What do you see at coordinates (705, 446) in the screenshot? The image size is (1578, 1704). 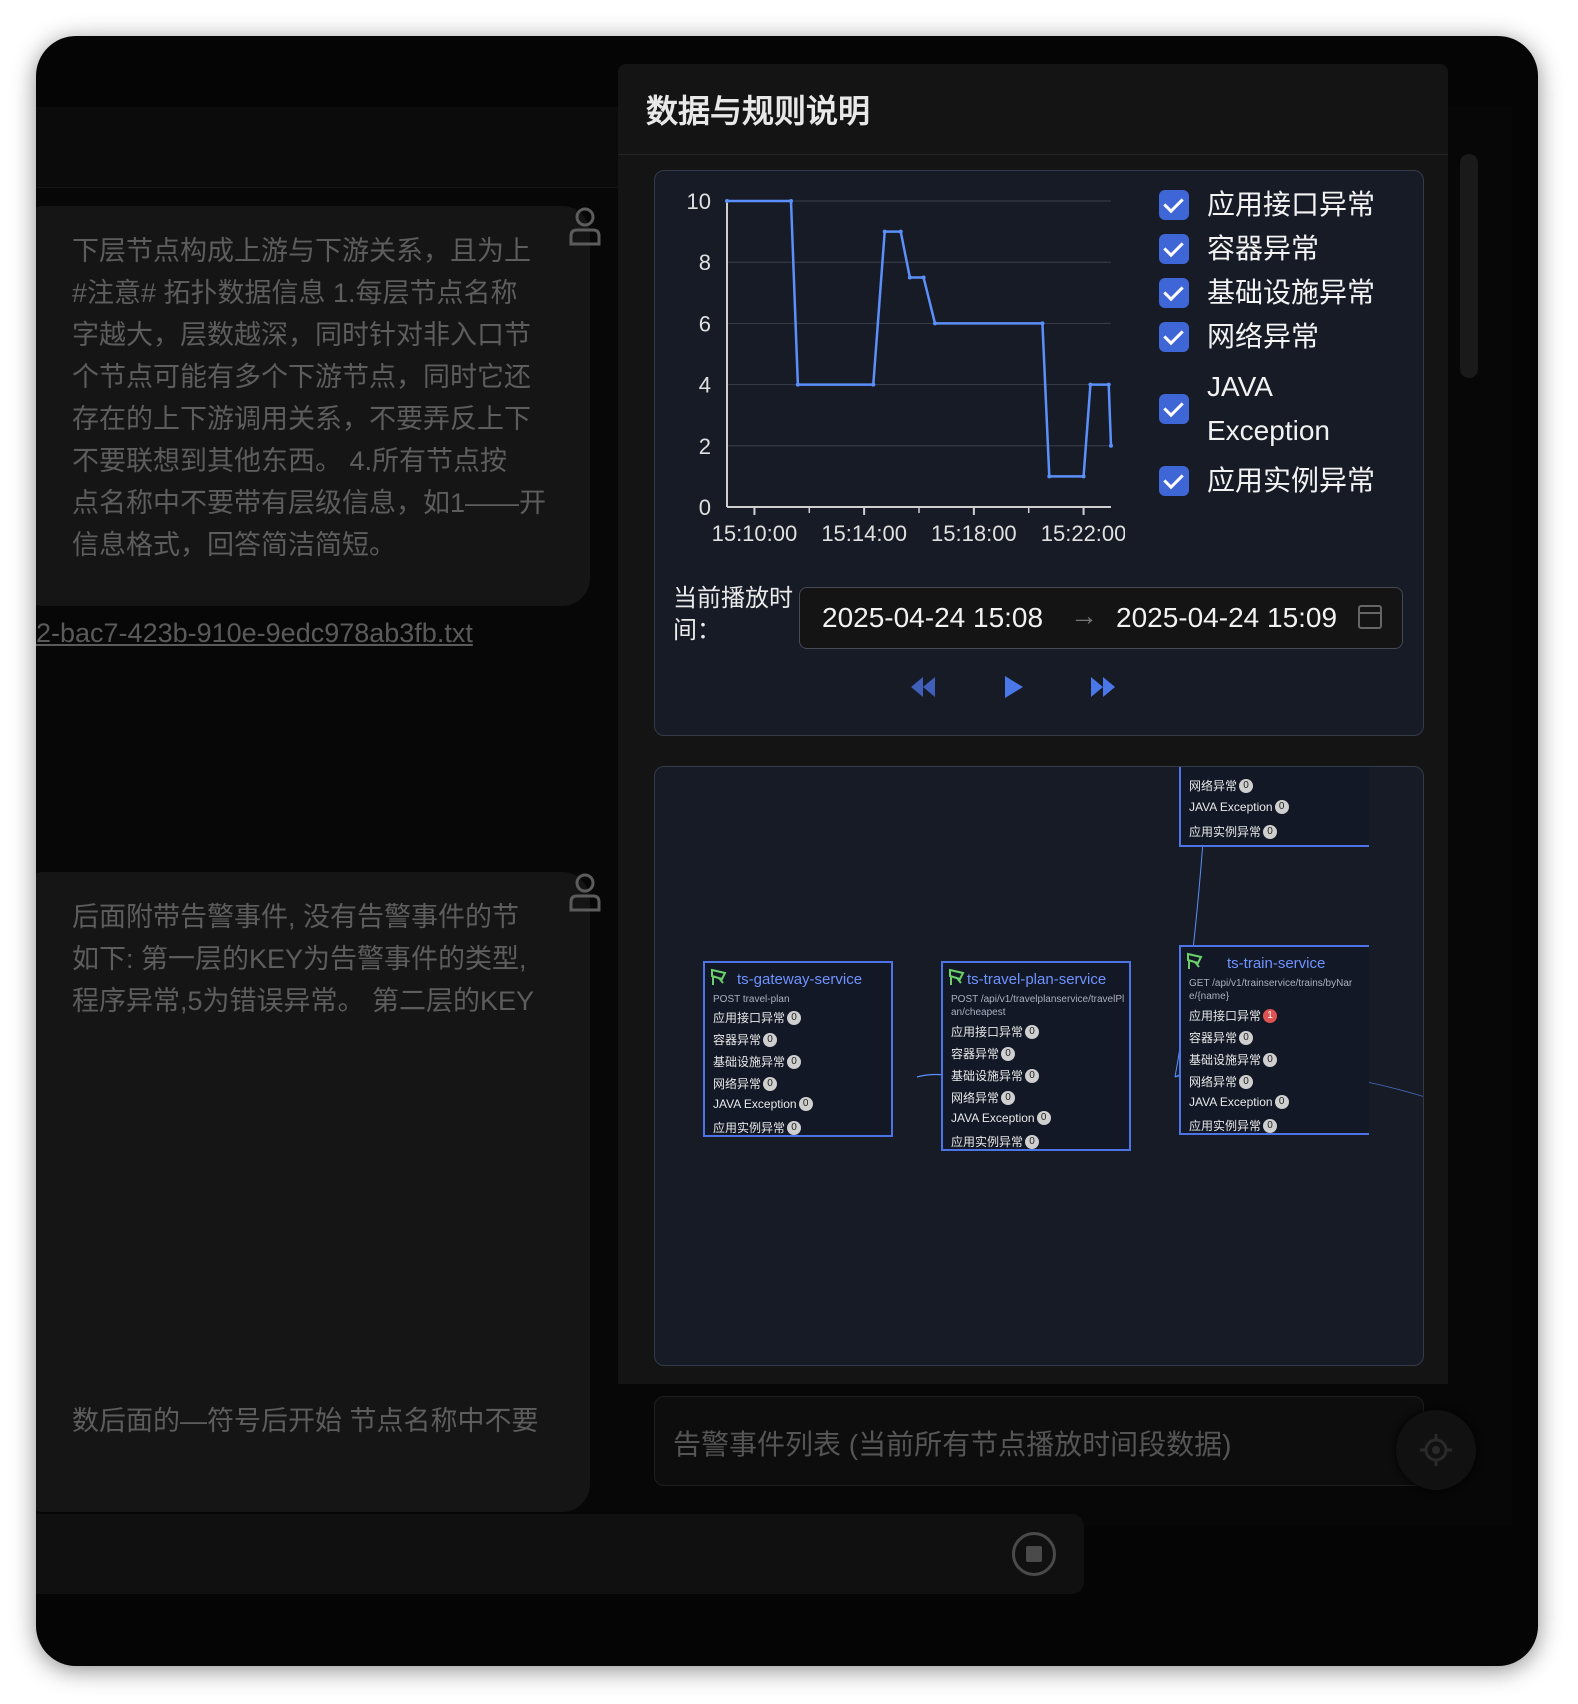 I see `y-tick-label: 2` at bounding box center [705, 446].